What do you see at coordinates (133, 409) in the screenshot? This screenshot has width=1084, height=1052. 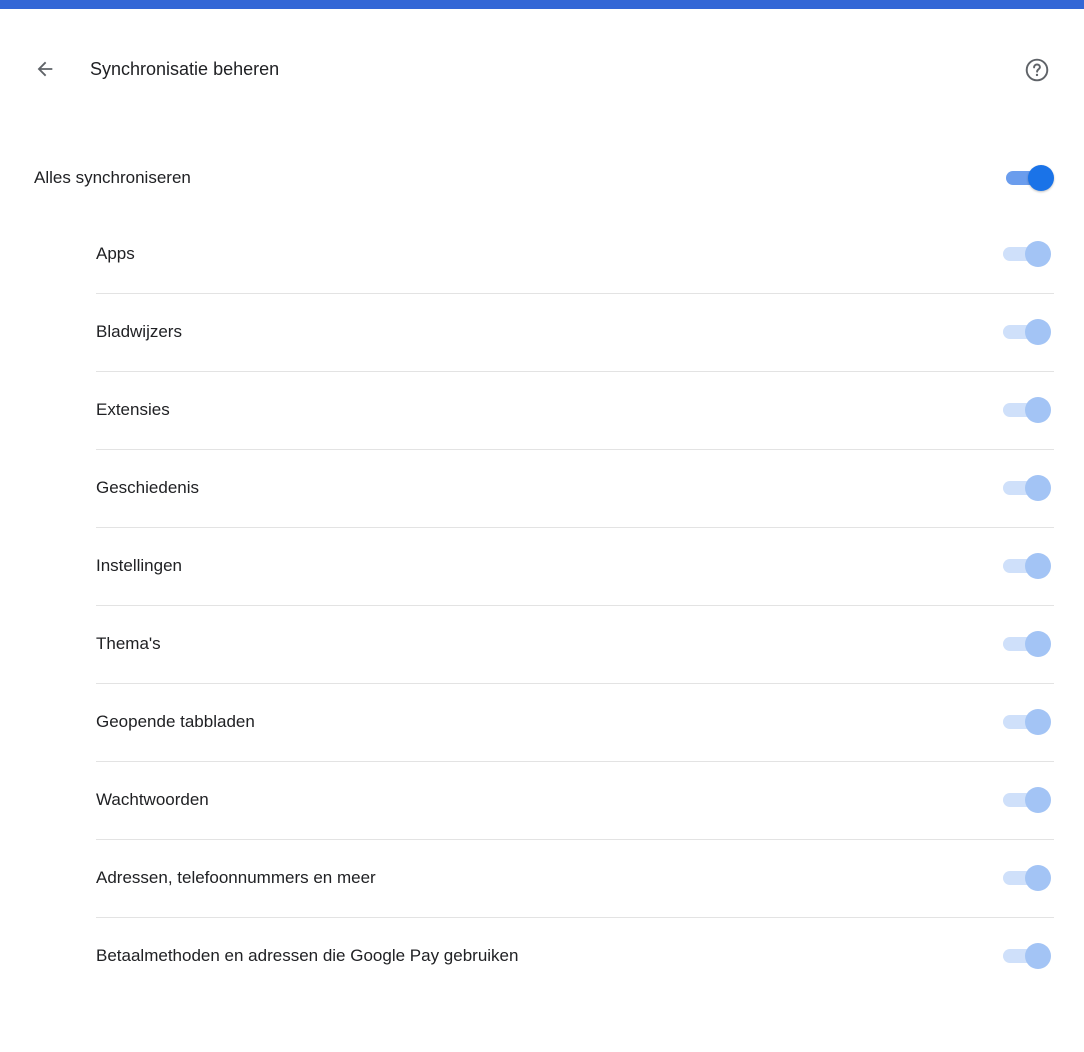 I see `sync-item-label: Extensies` at bounding box center [133, 409].